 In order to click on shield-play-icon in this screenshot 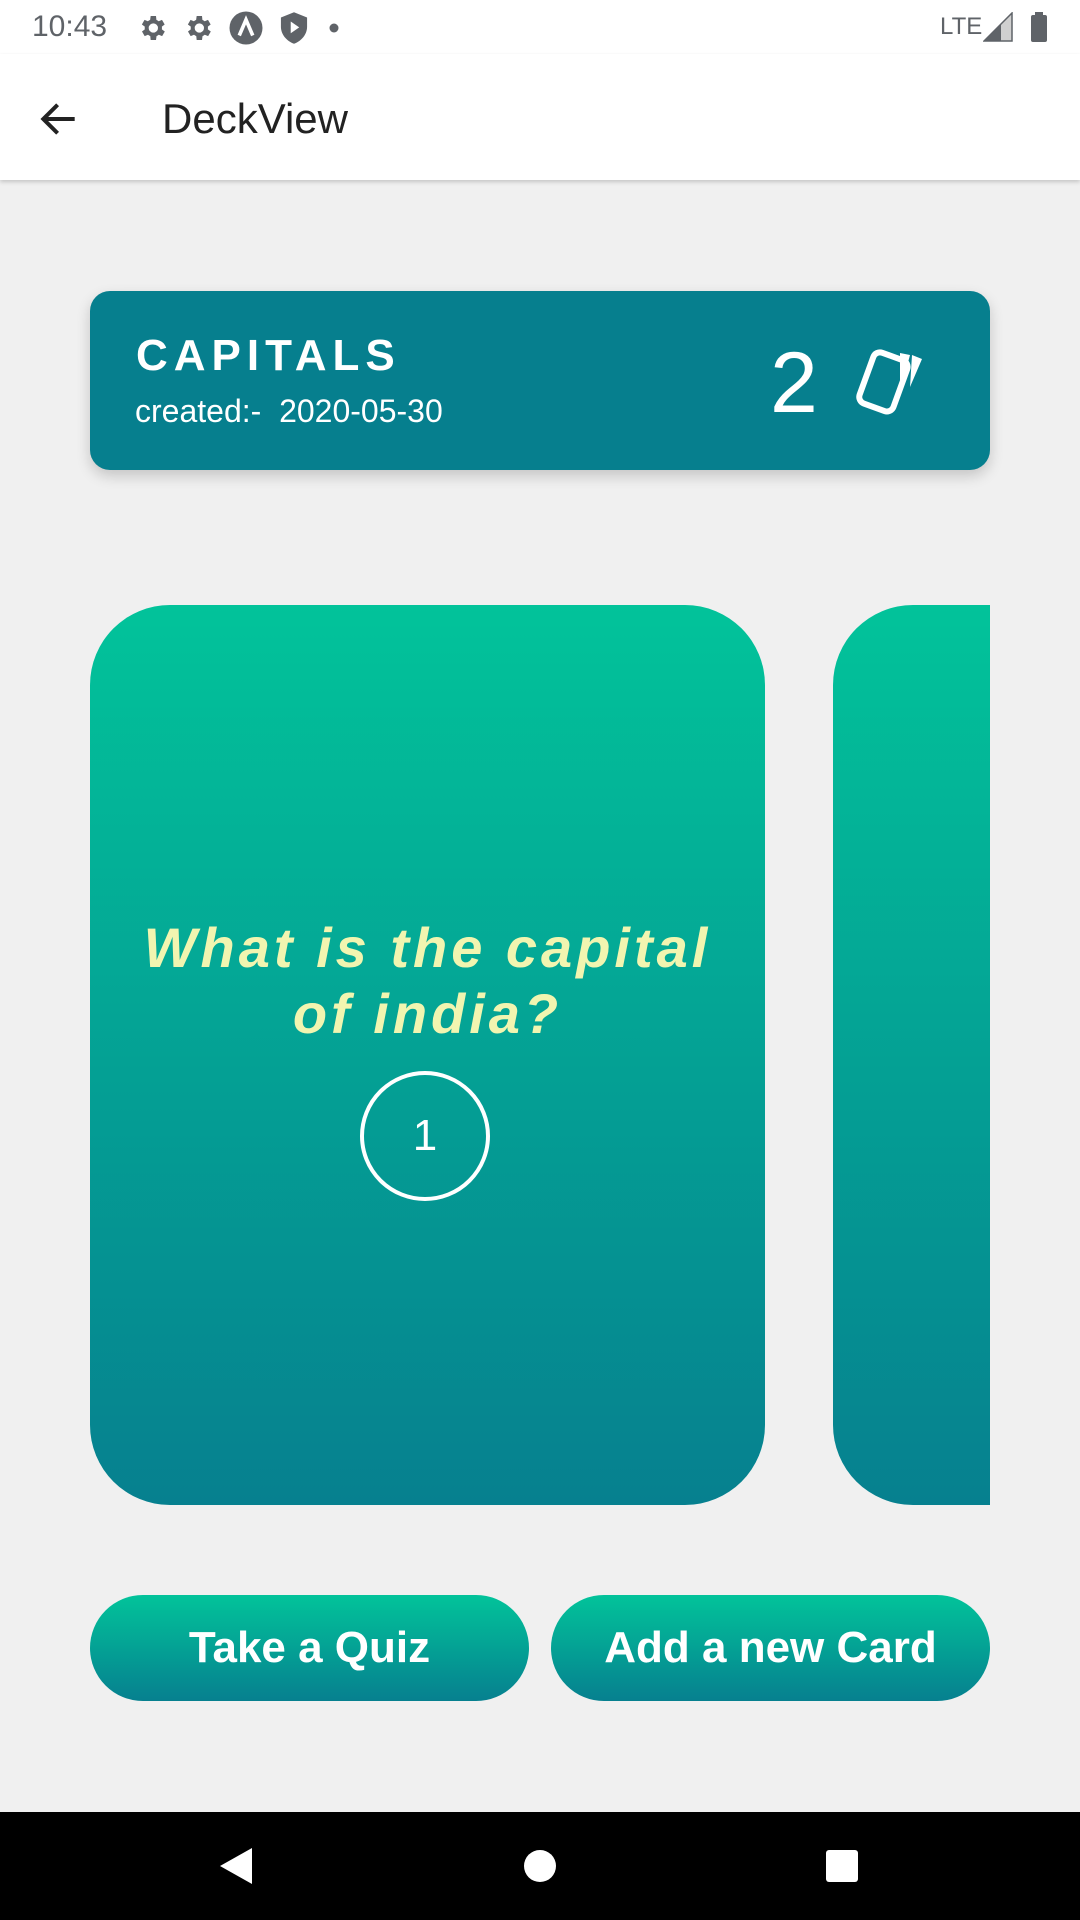, I will do `click(294, 28)`.